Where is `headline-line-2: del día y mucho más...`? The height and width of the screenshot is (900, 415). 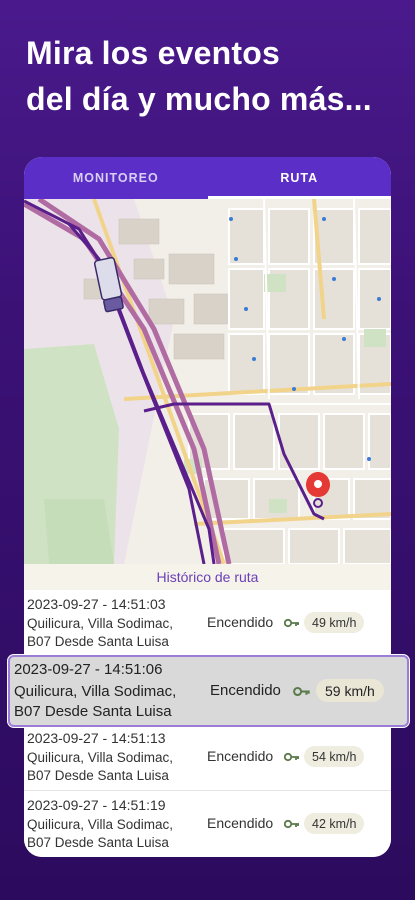
headline-line-2: del día y mucho más... is located at coordinates (199, 99).